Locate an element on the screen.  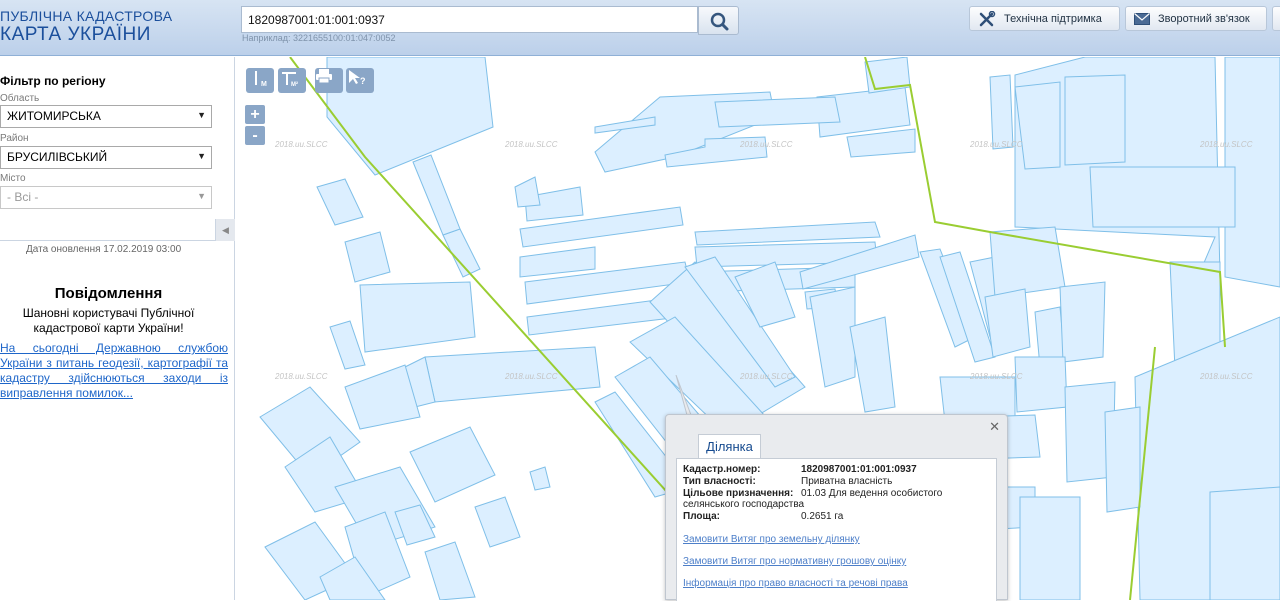
cadastral-number-key: Кадастр.номер: is located at coordinates (722, 469).